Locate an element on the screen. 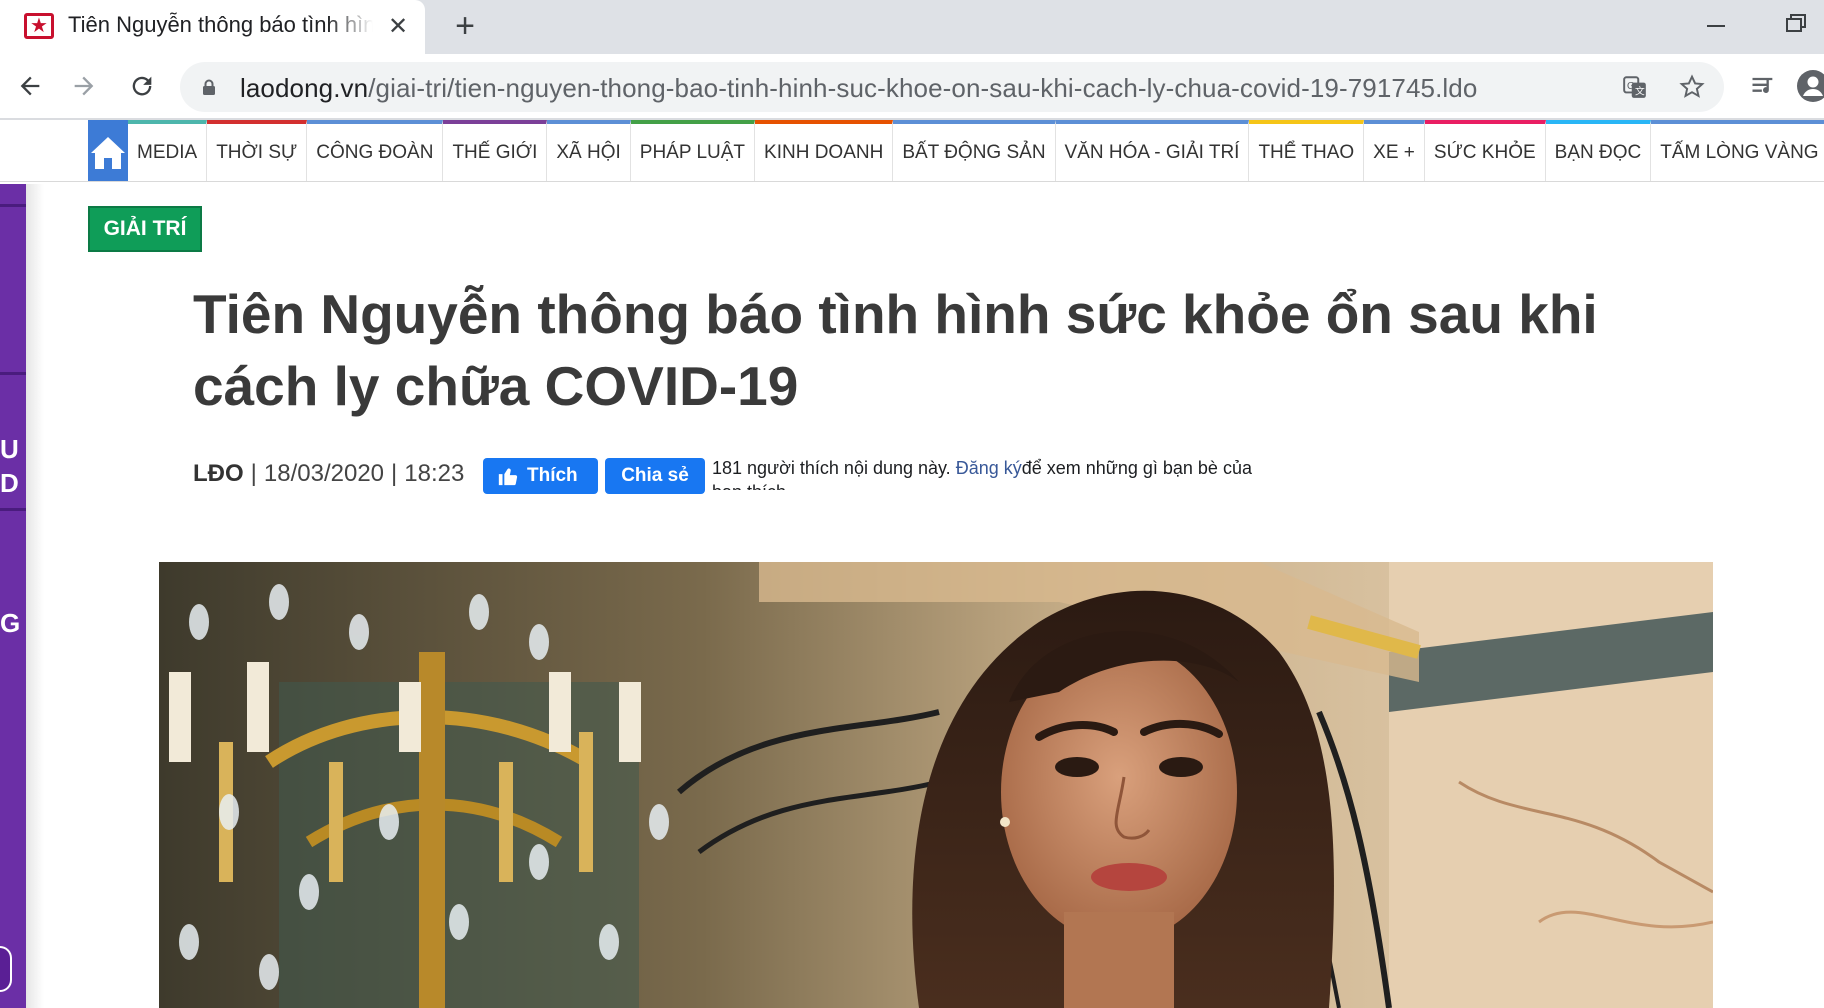 The image size is (1824, 1008). nav-item-phap-luat: PHÁP LUẬT is located at coordinates (693, 151).